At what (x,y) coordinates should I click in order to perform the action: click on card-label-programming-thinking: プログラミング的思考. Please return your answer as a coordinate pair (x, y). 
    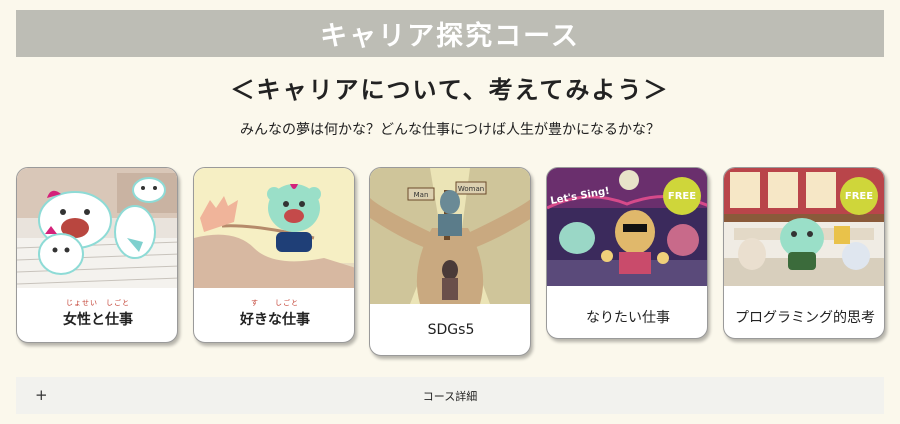
    Looking at the image, I should click on (805, 318).